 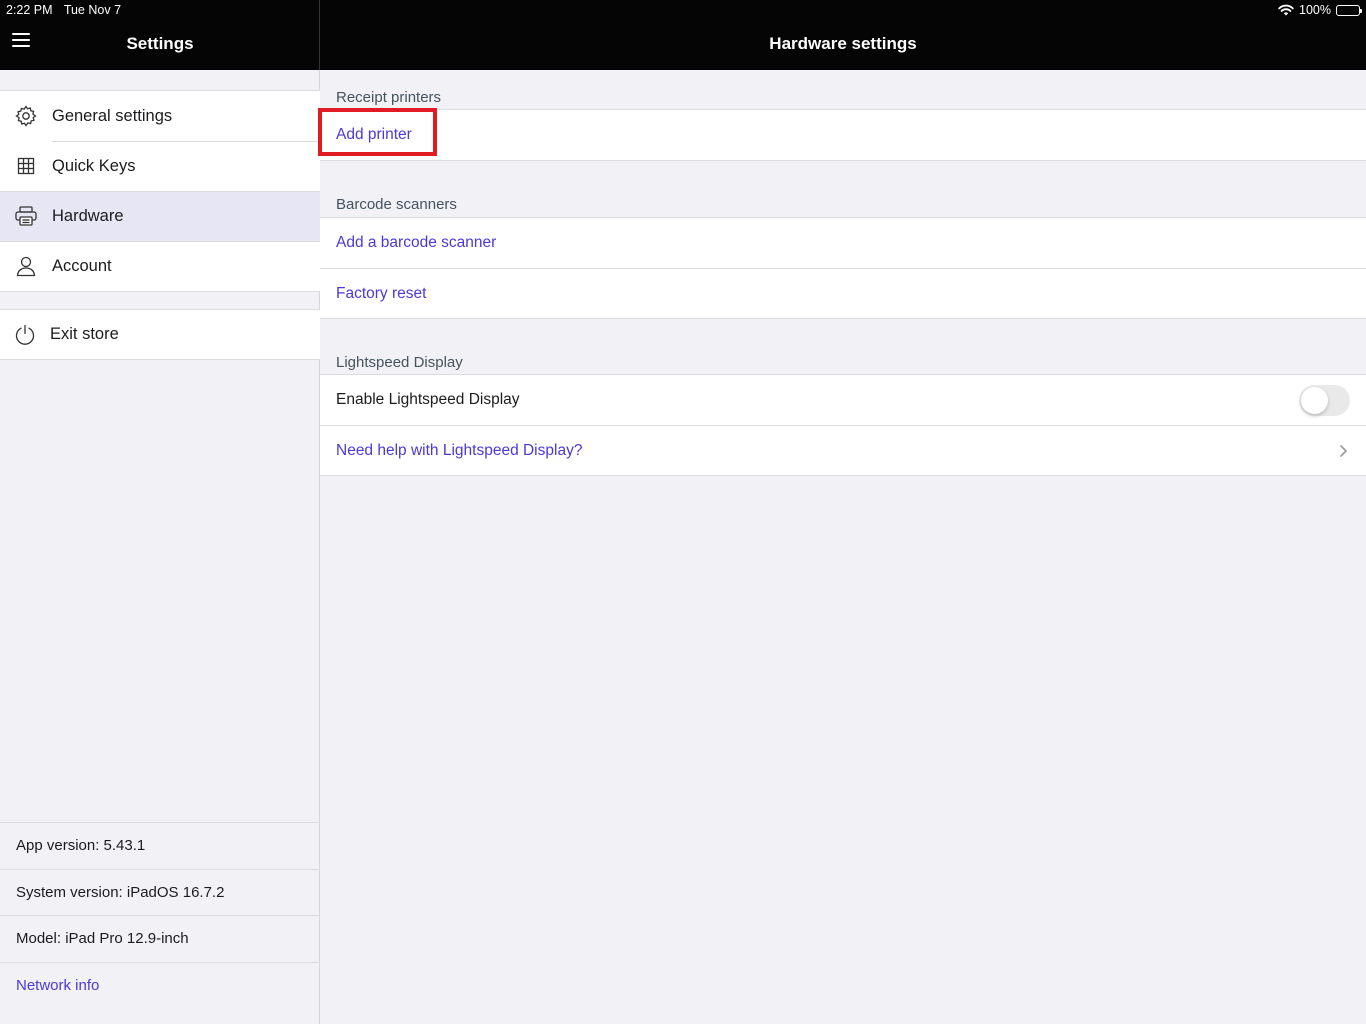 What do you see at coordinates (26, 166) in the screenshot?
I see `grid-icon` at bounding box center [26, 166].